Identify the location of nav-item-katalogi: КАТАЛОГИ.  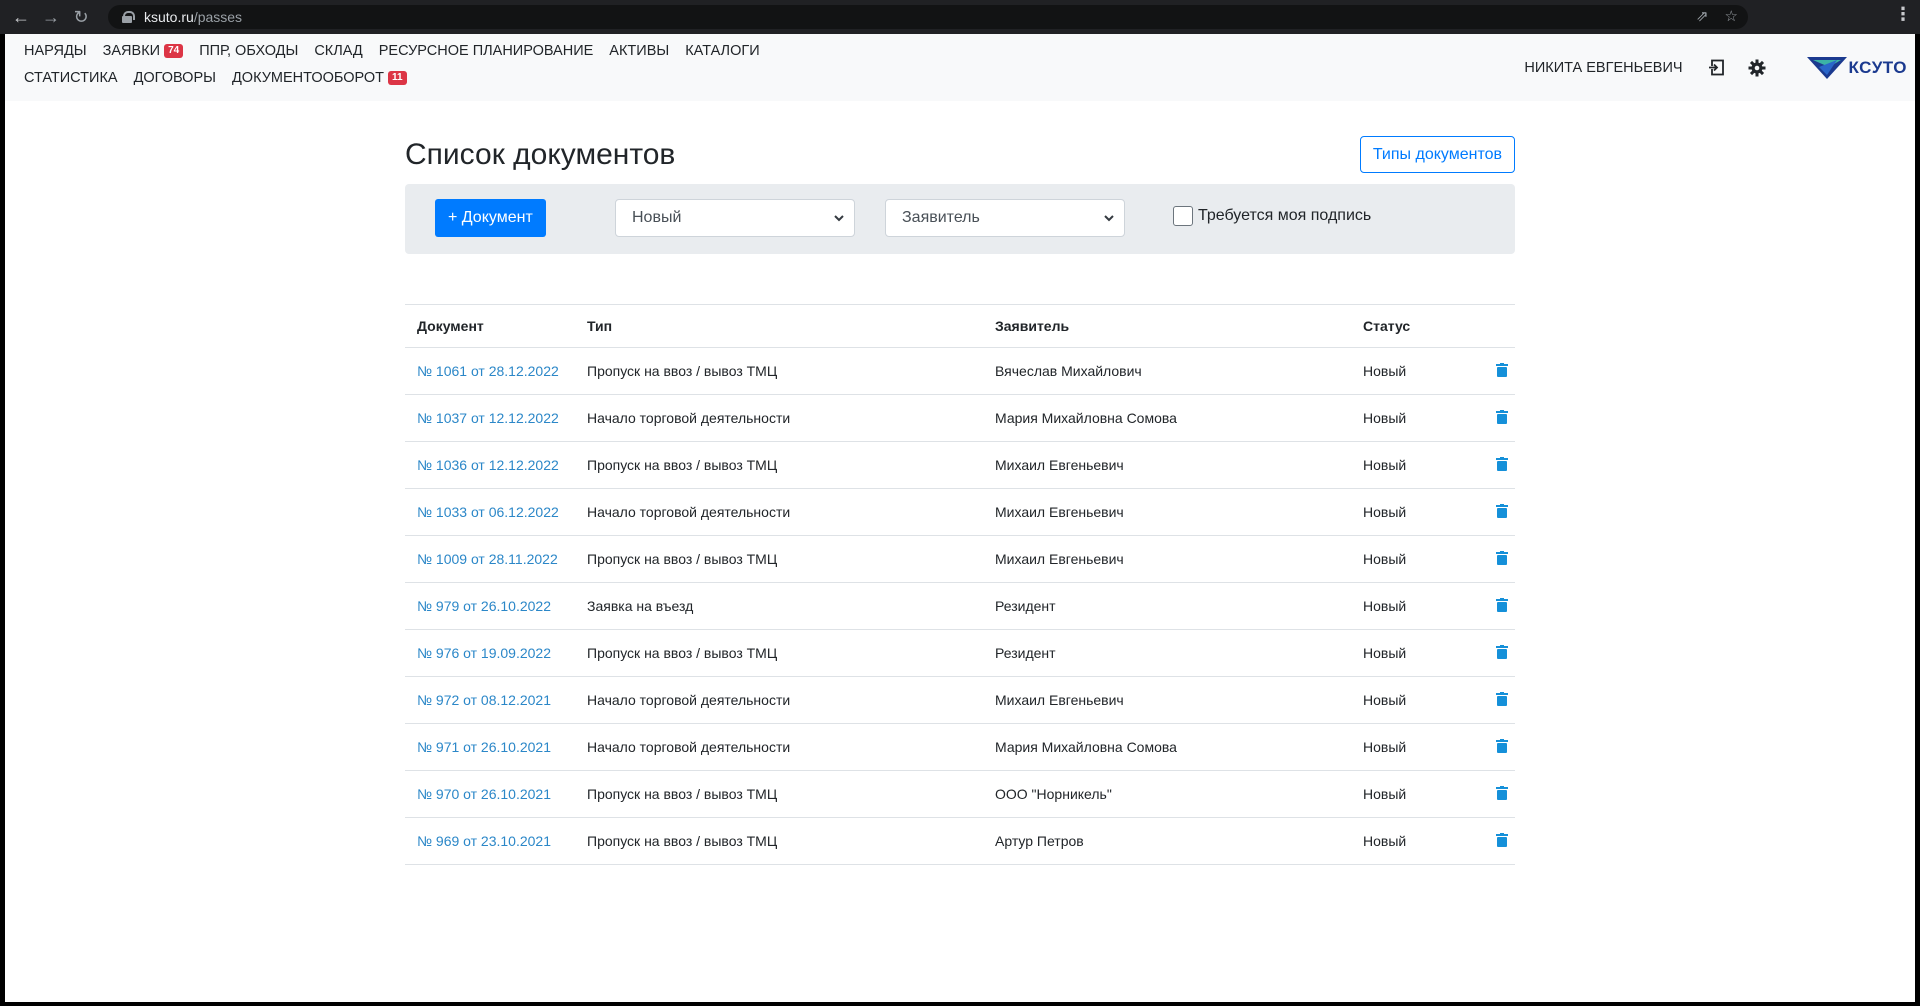
(722, 51).